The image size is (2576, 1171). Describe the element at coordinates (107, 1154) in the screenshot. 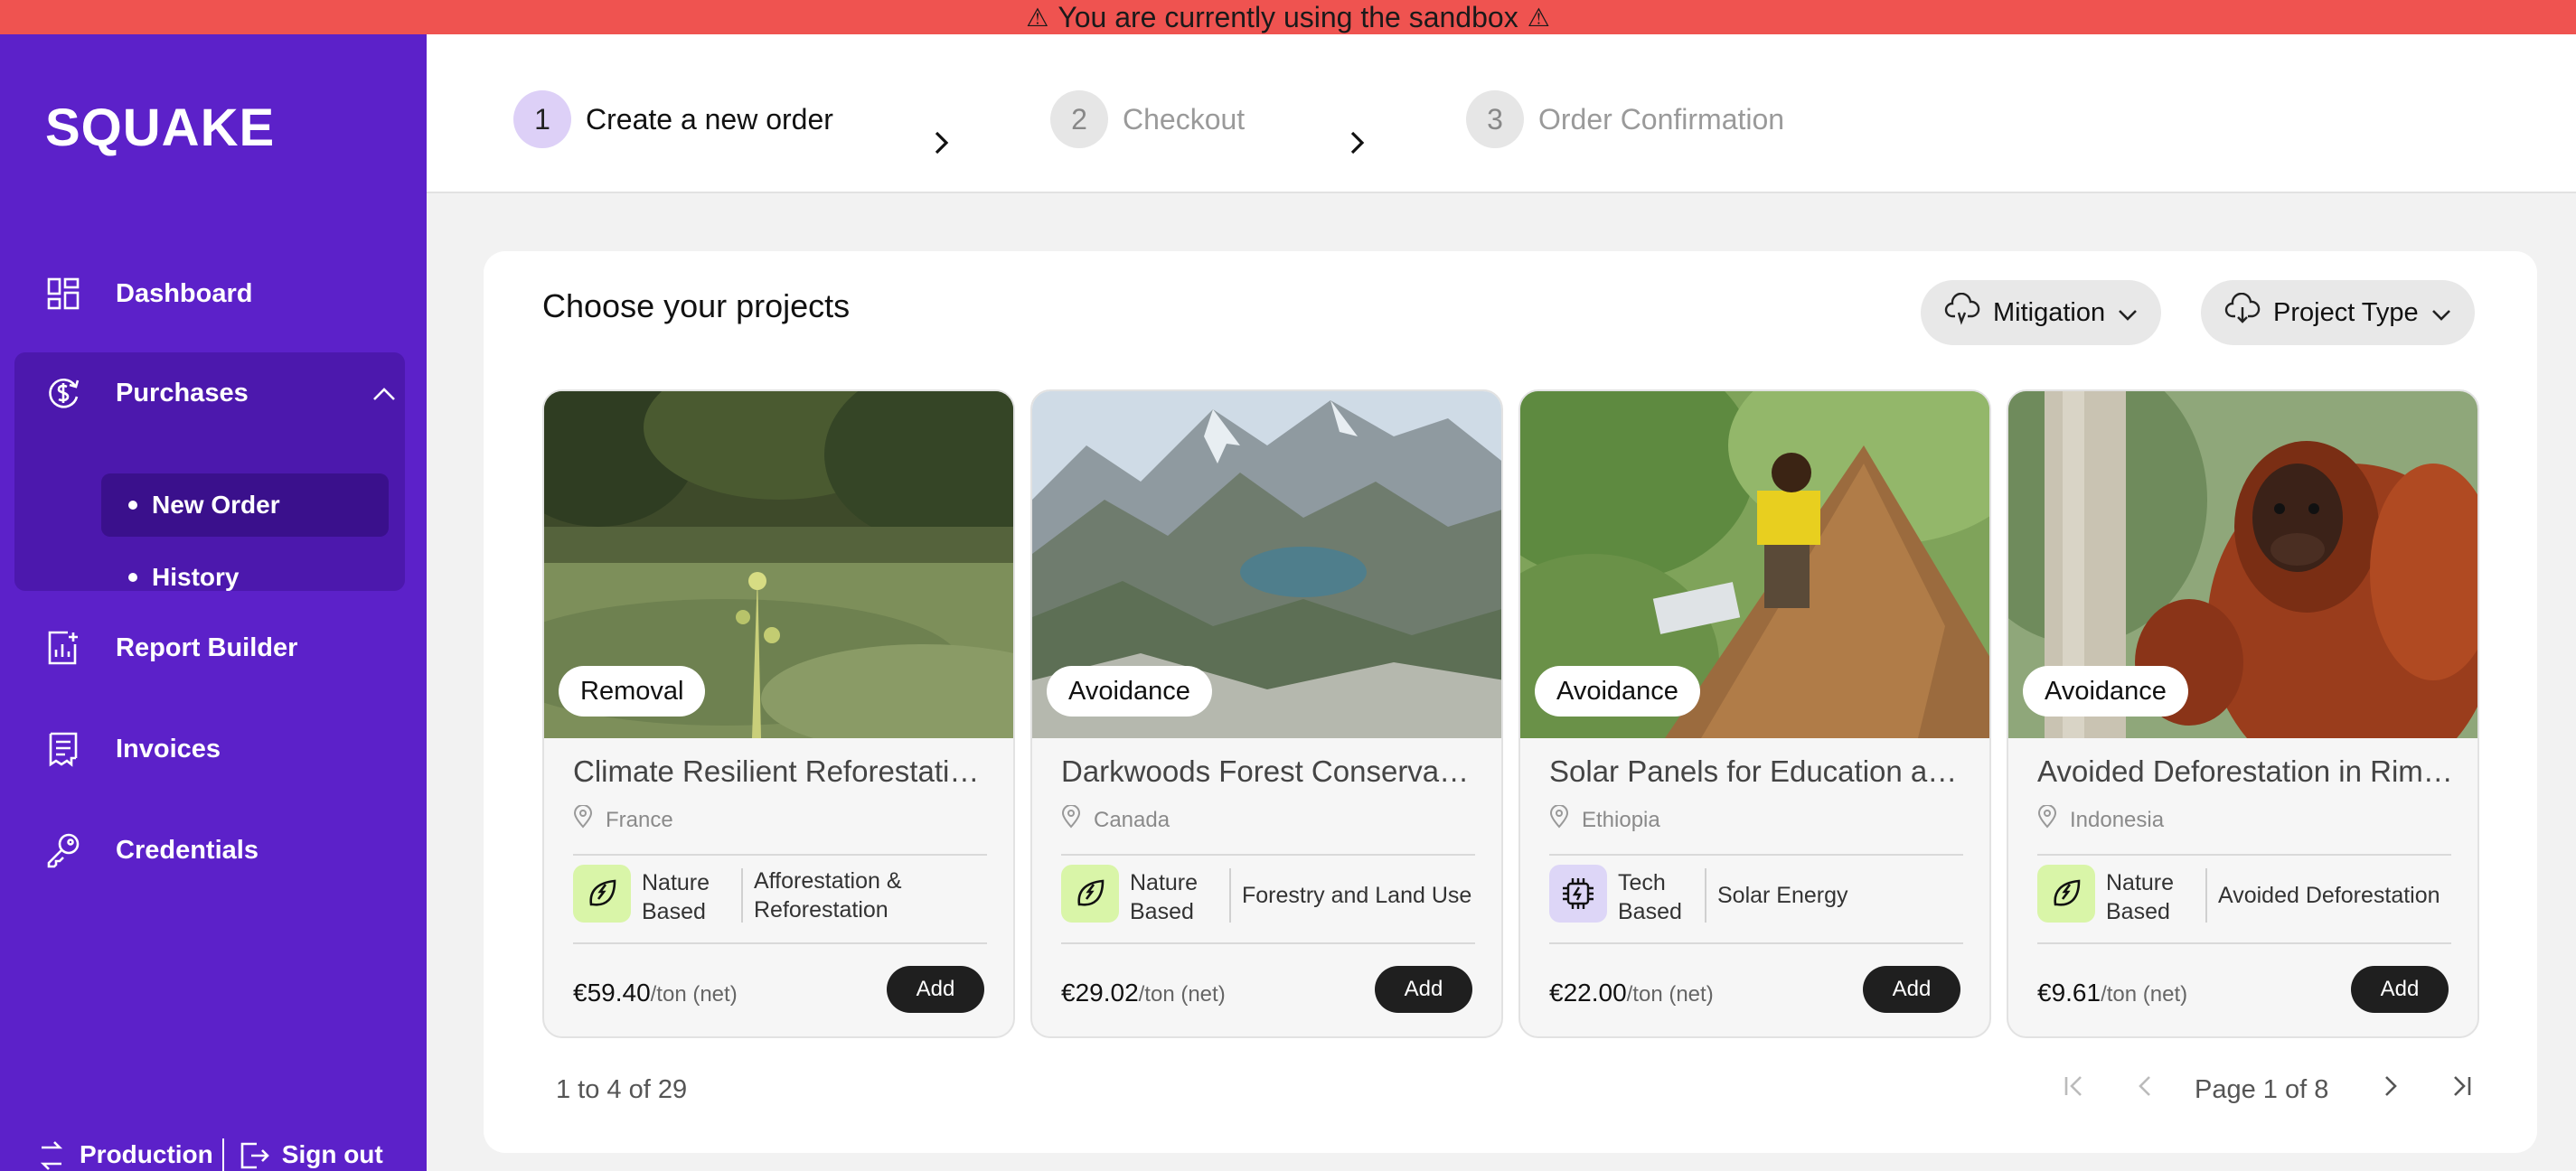

I see `environment-switch-button: Production` at that location.